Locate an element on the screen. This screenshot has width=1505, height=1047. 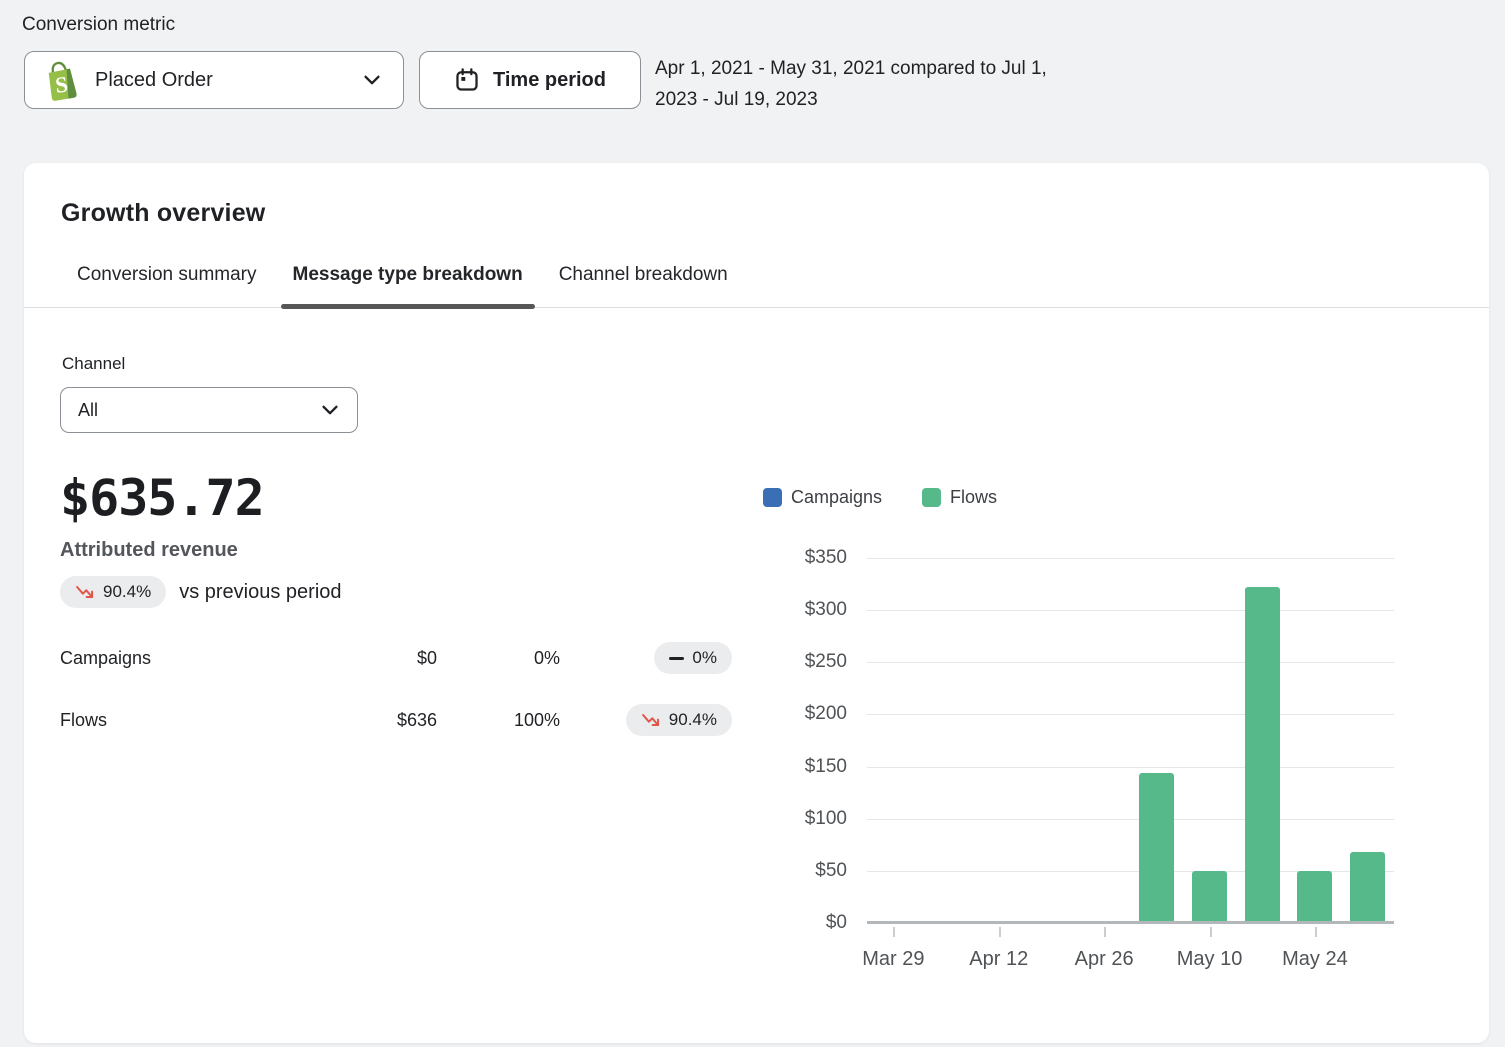
channel-filter-label: Channel is located at coordinates (94, 363).